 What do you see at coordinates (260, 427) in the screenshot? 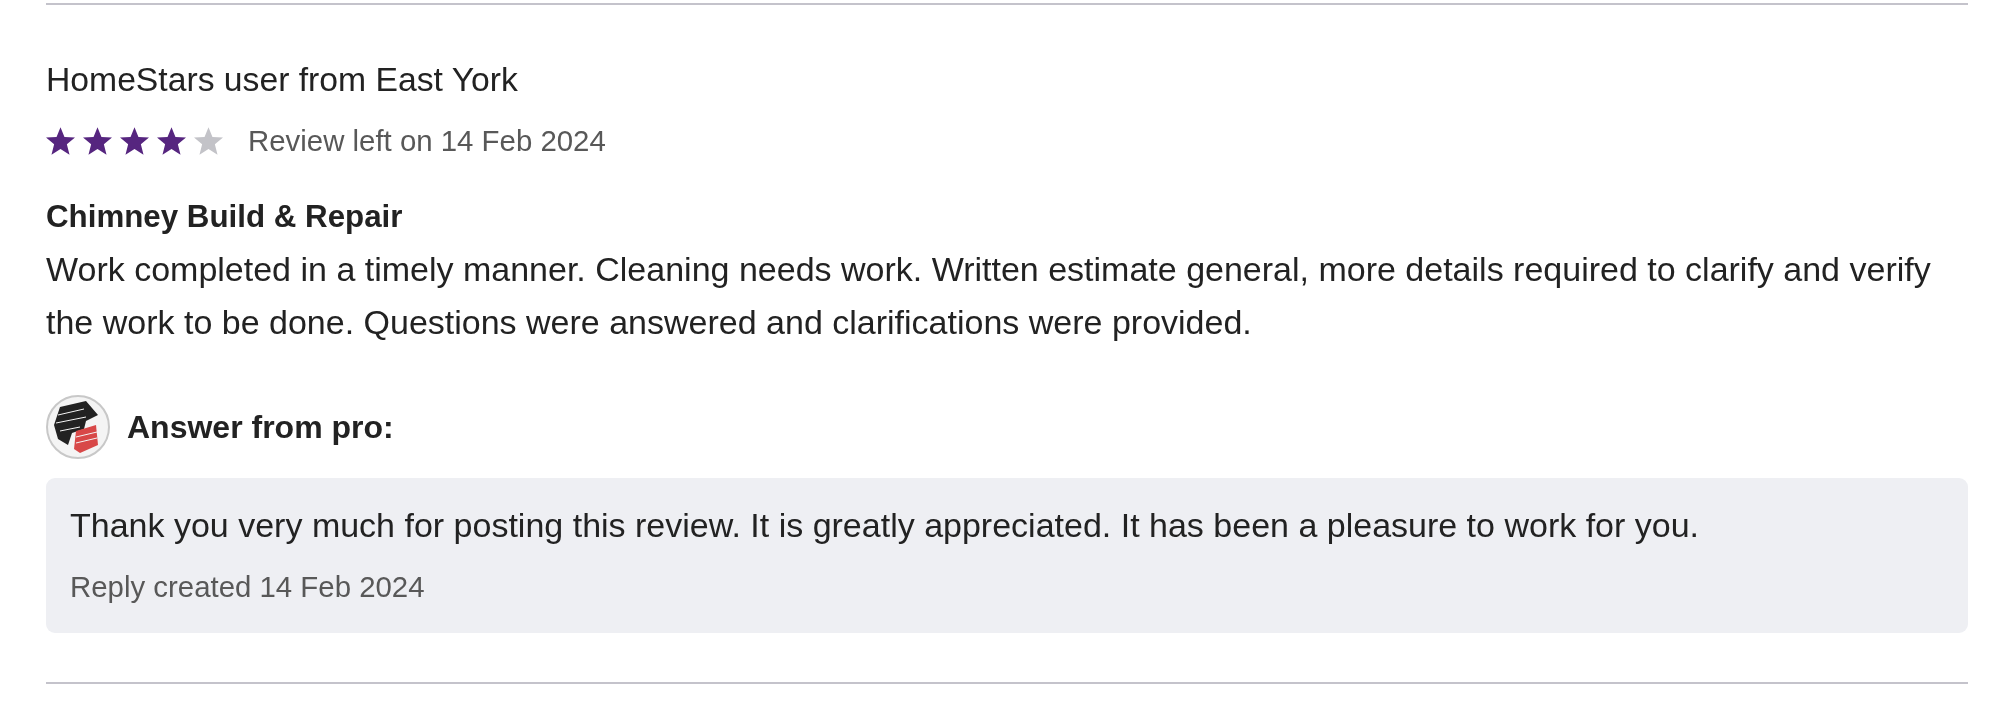
I see `answer-heading: Answer from pro:` at bounding box center [260, 427].